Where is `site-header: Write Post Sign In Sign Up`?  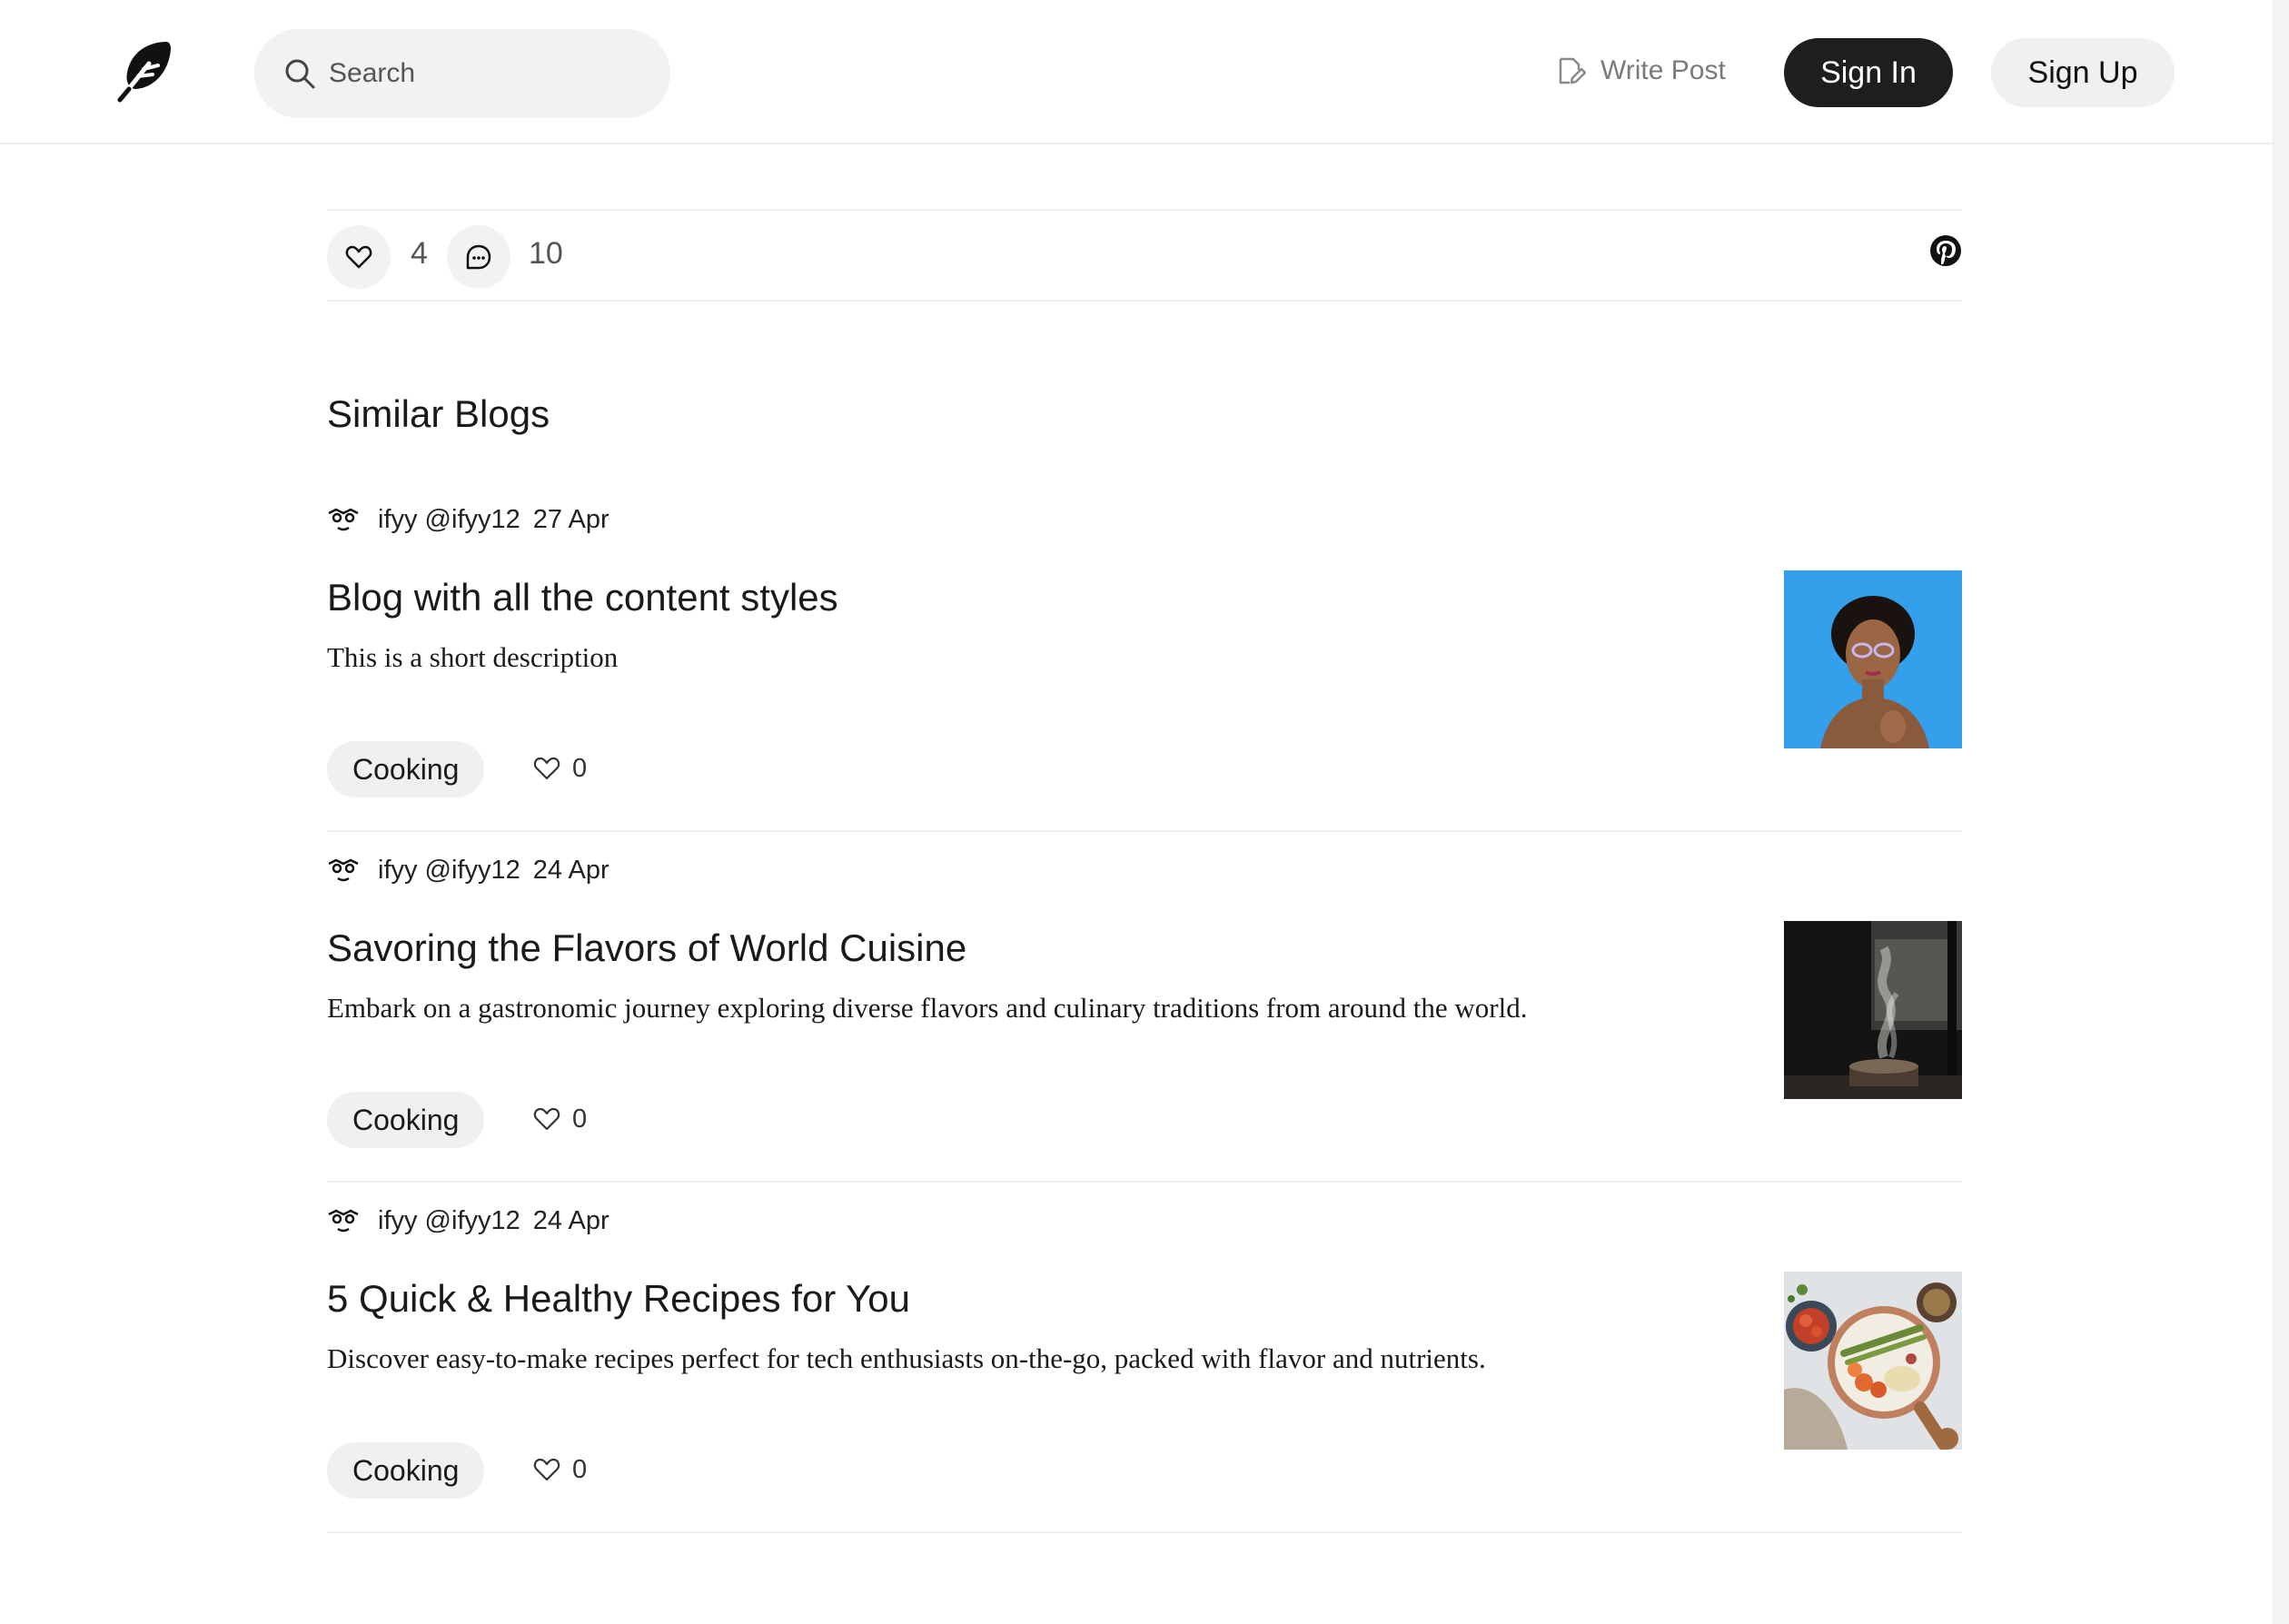
site-header: Write Post Sign In Sign Up is located at coordinates (1137, 72).